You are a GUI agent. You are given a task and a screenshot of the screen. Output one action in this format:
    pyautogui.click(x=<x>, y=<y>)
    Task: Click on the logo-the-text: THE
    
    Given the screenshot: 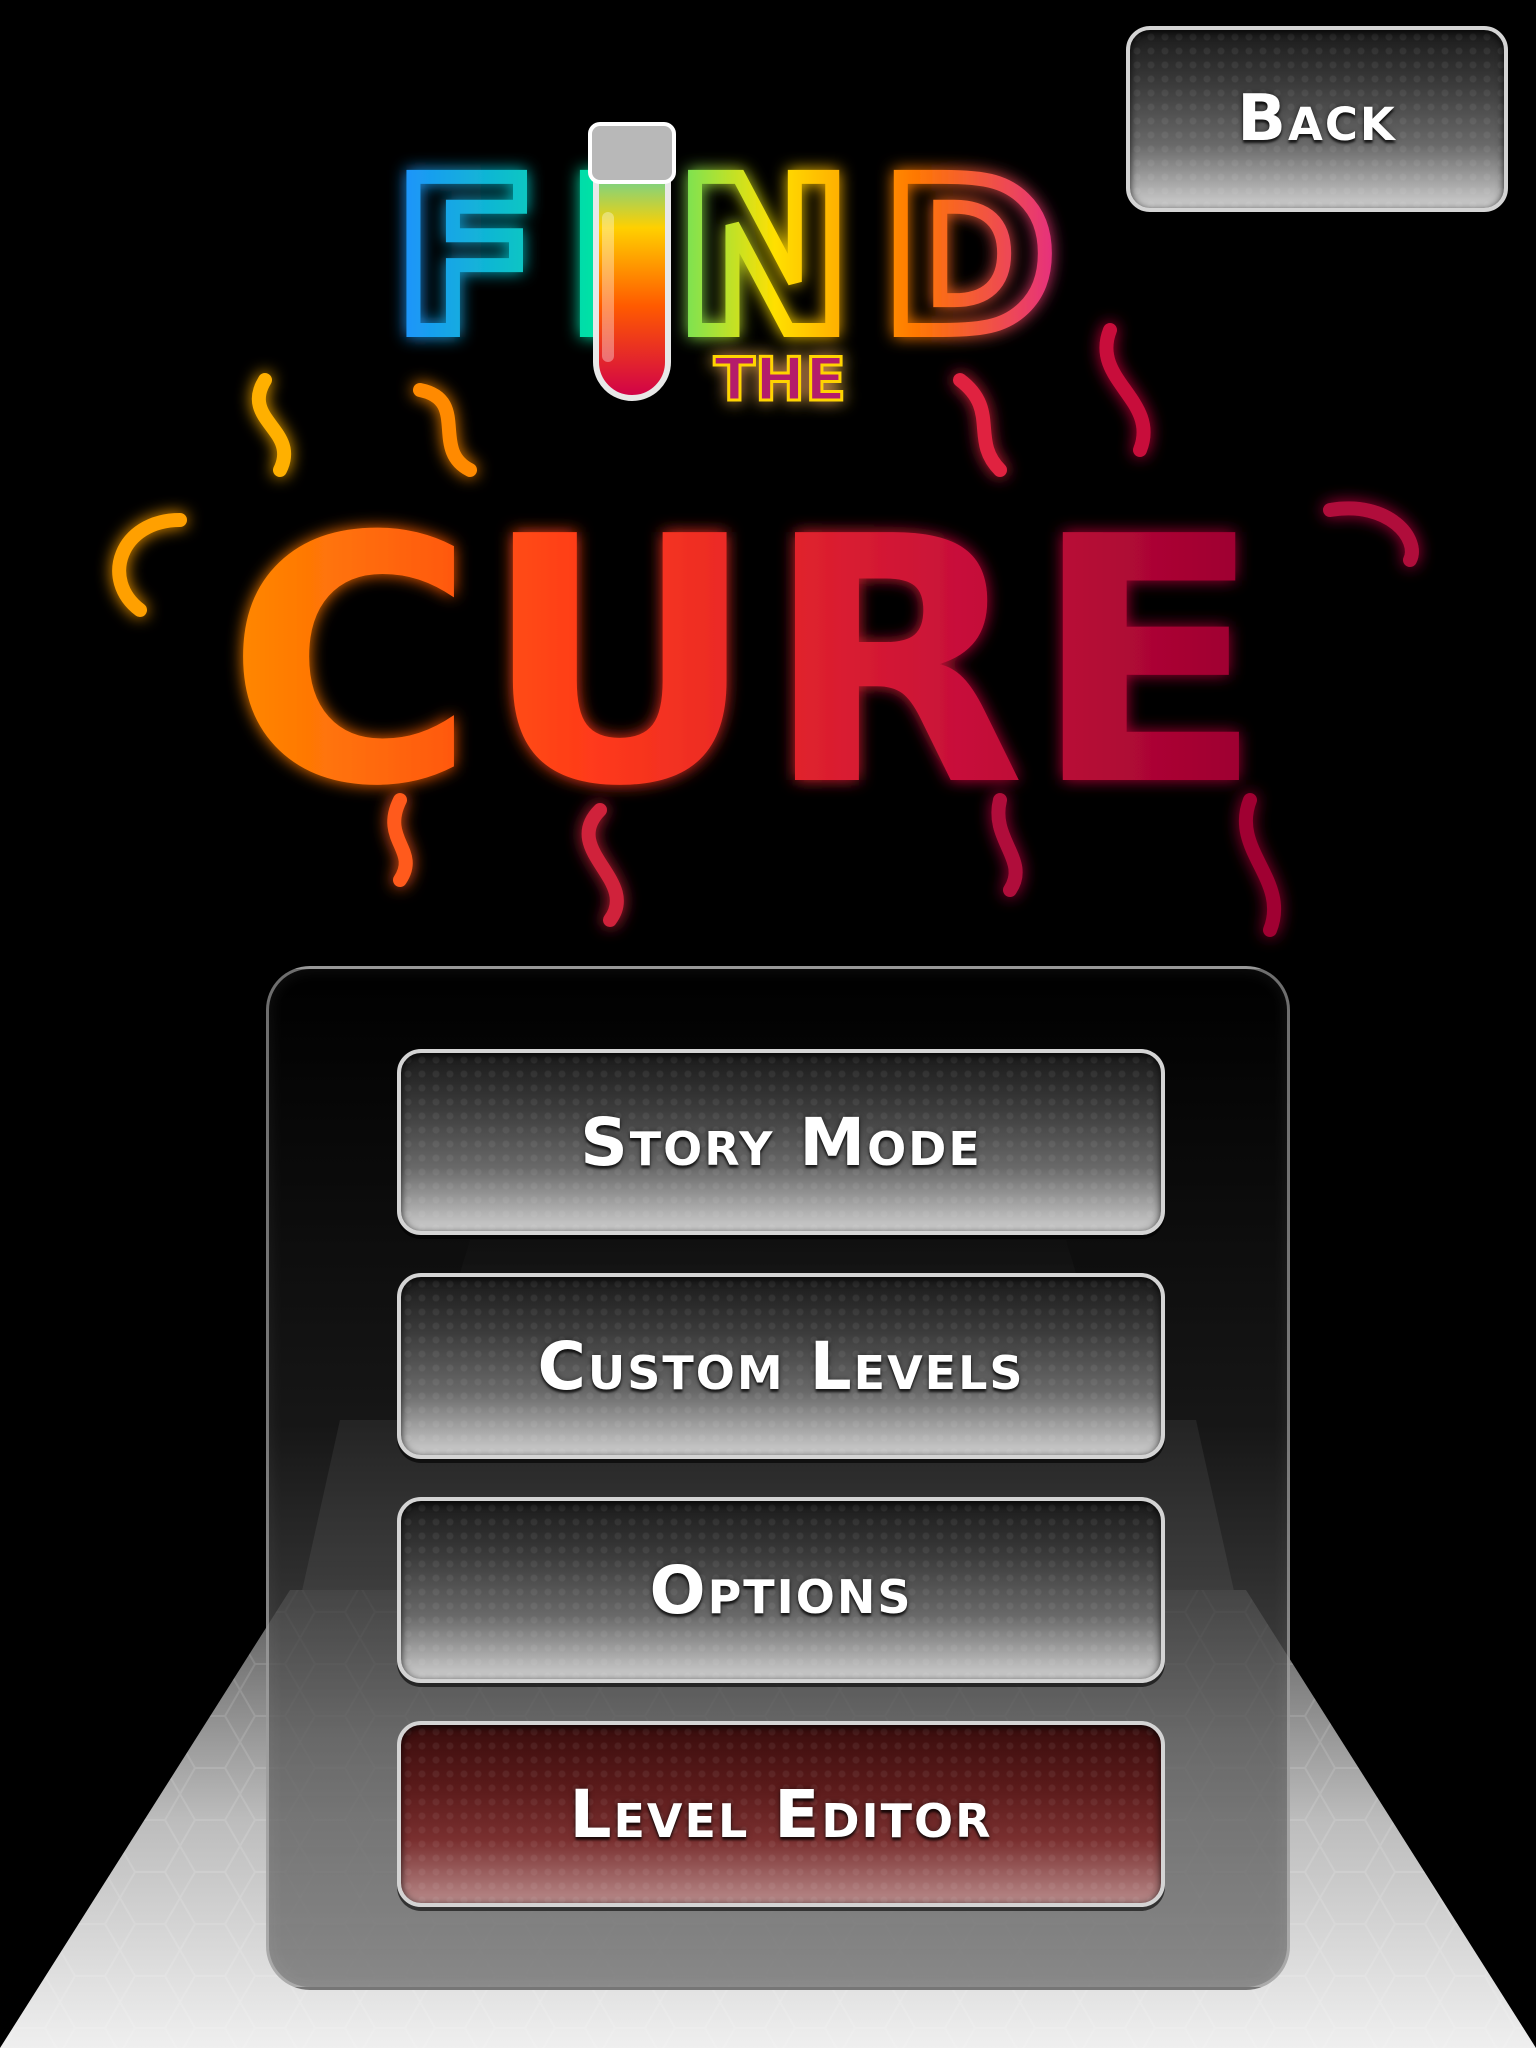 What is the action you would take?
    pyautogui.click(x=780, y=380)
    